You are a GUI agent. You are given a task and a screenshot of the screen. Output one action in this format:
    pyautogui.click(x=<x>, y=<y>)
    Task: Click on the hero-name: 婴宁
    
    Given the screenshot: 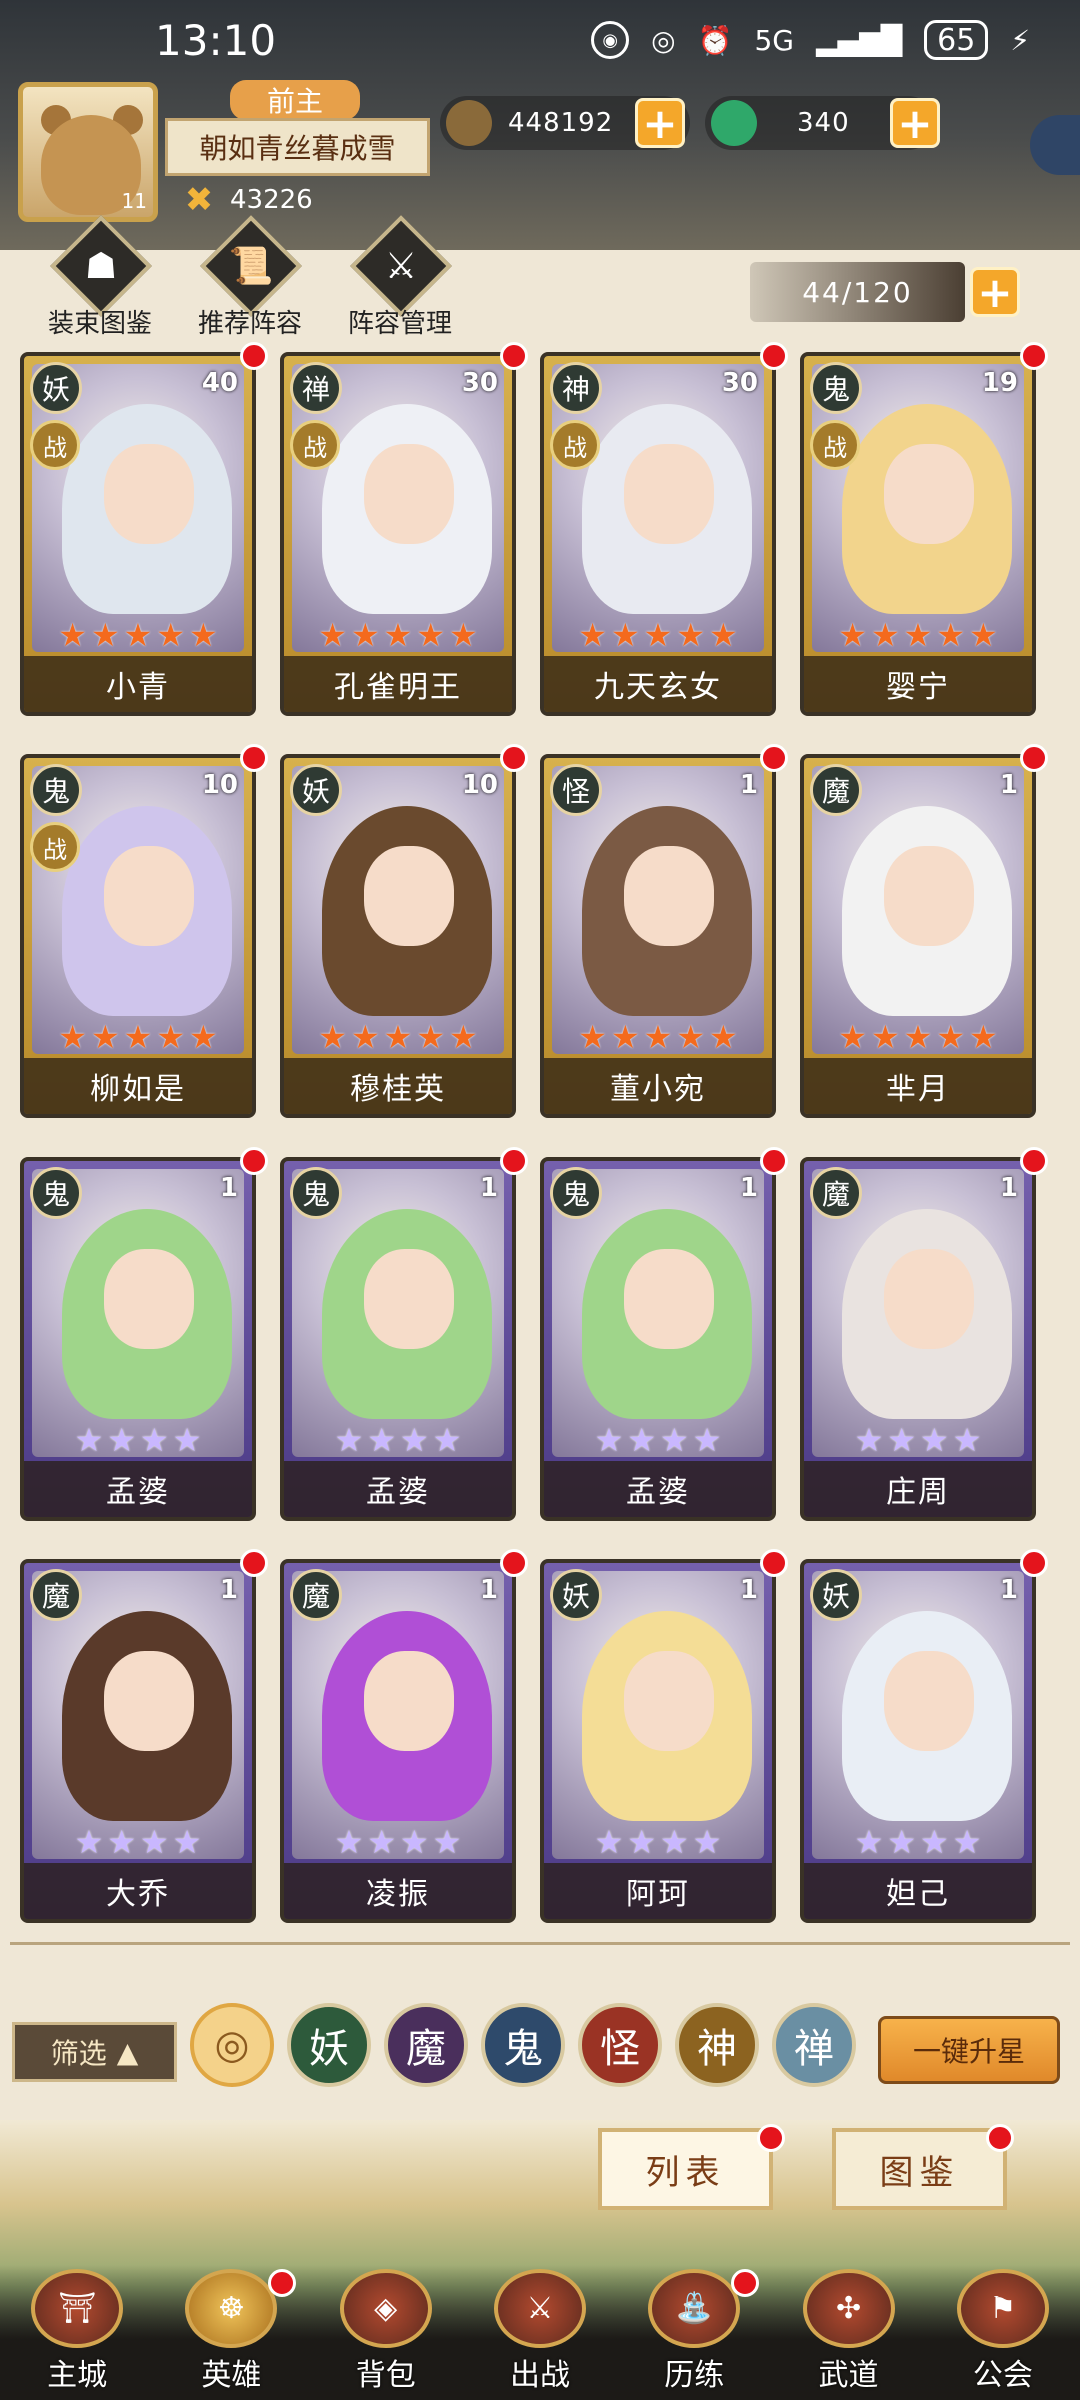 What is the action you would take?
    pyautogui.click(x=918, y=684)
    